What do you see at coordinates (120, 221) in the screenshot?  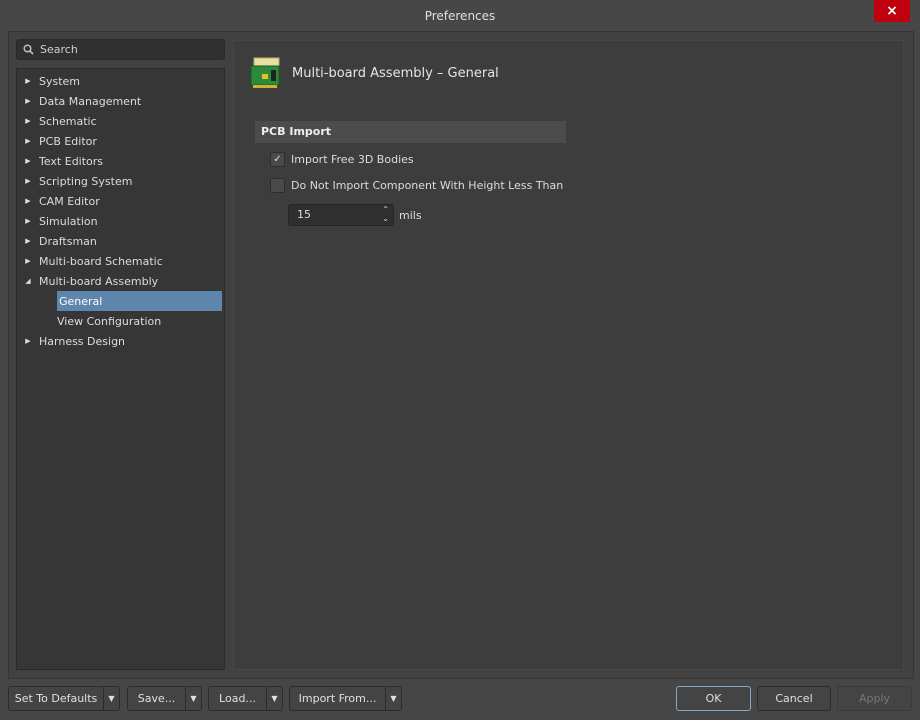 I see `tree-item-simulation: ▶ Simulation` at bounding box center [120, 221].